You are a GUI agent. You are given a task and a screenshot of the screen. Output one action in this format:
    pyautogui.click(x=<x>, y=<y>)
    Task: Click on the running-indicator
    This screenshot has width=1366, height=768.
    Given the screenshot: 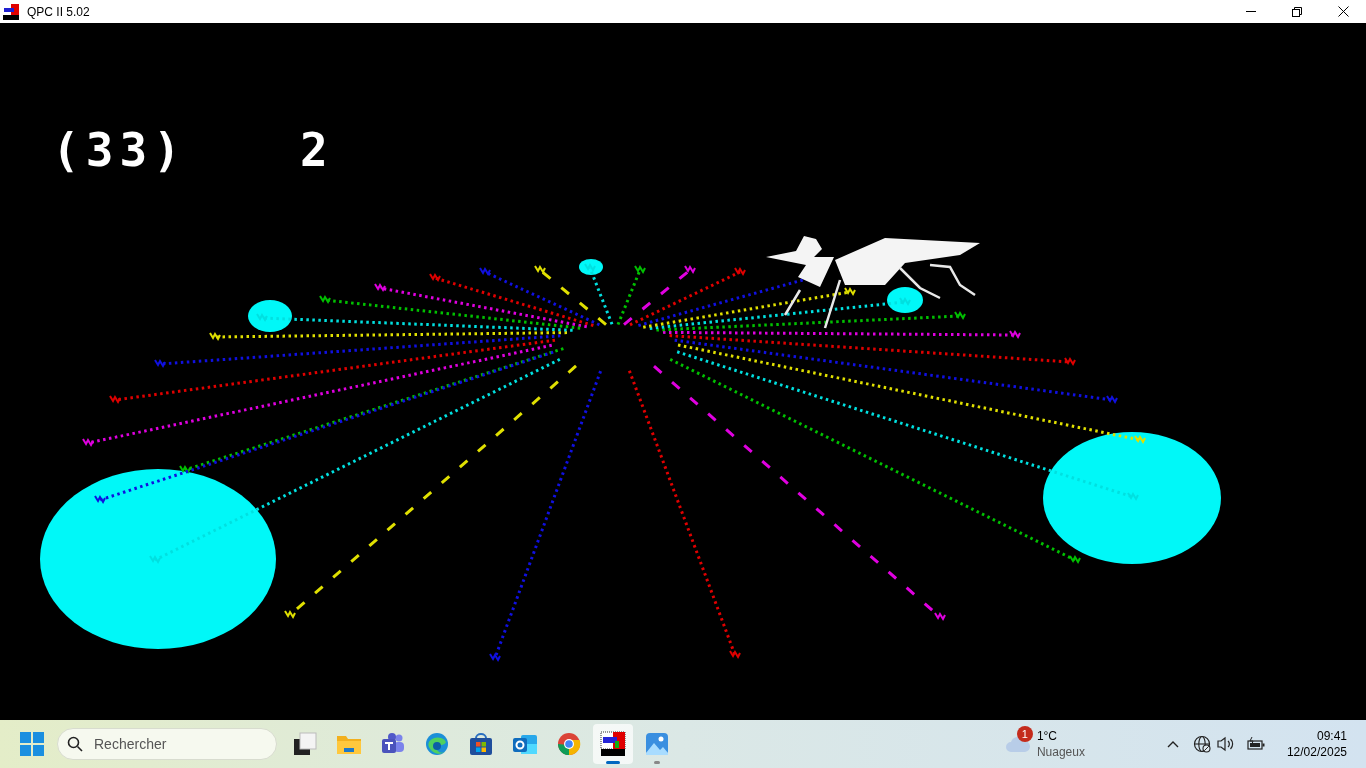 What is the action you would take?
    pyautogui.click(x=657, y=762)
    